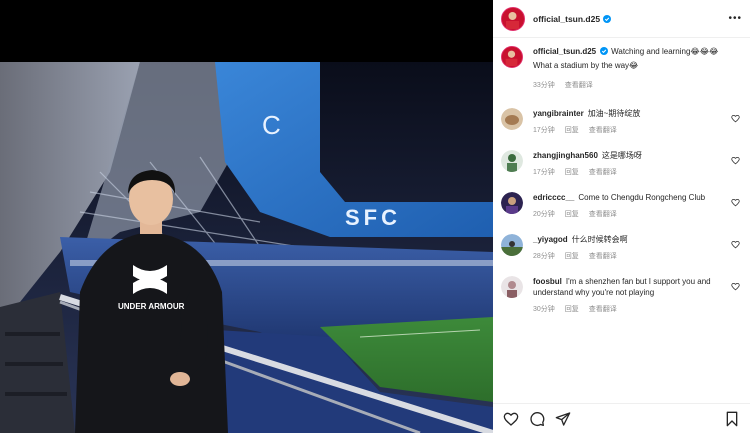 Image resolution: width=750 pixels, height=433 pixels. I want to click on shirt-brand-text: UNDER ARMOUR, so click(151, 306).